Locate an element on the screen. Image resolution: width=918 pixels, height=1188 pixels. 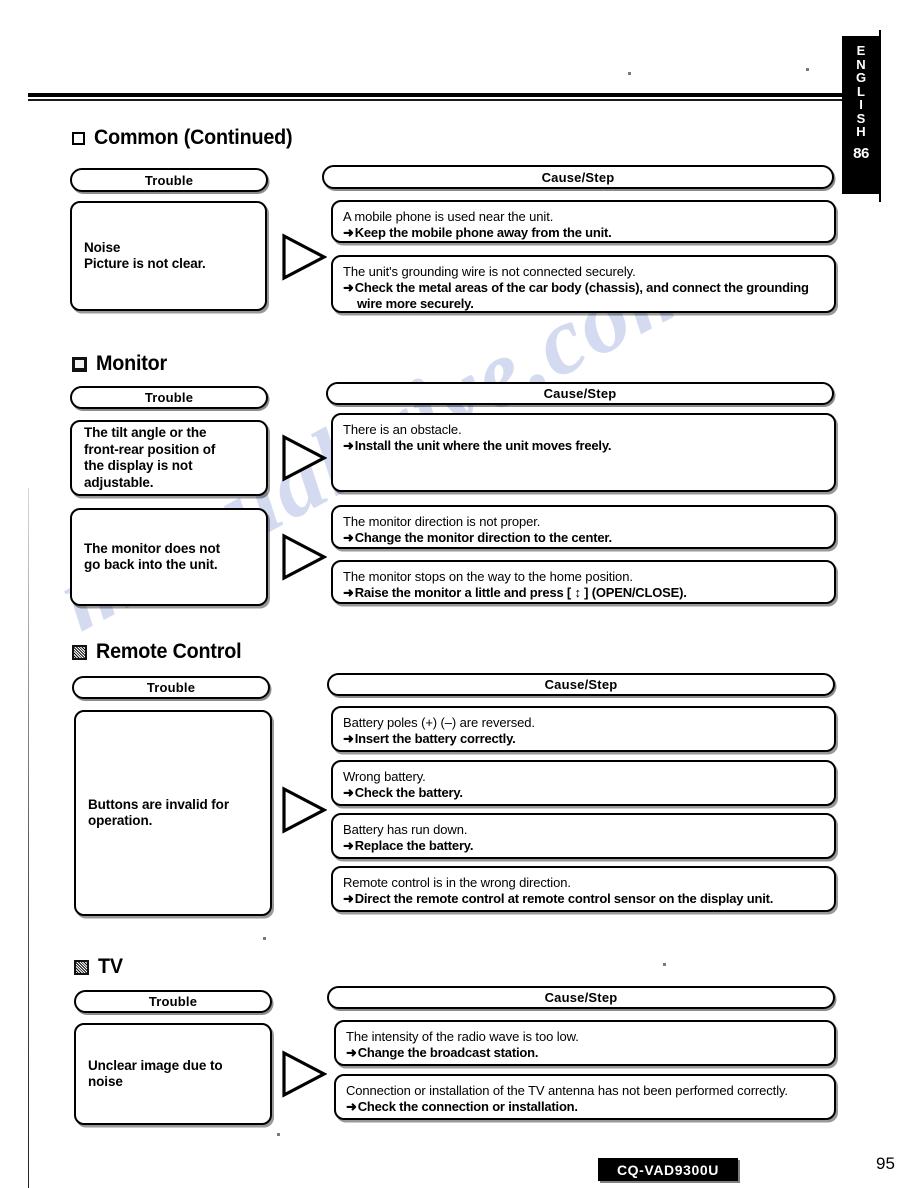
cause-text: A mobile phone is used near the unit. is located at coordinates (448, 216).